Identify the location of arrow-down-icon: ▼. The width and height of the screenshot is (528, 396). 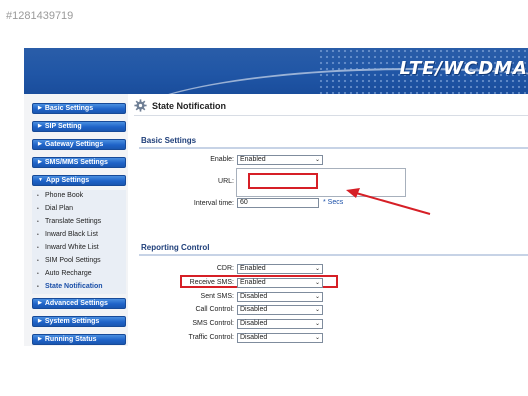
(40, 180).